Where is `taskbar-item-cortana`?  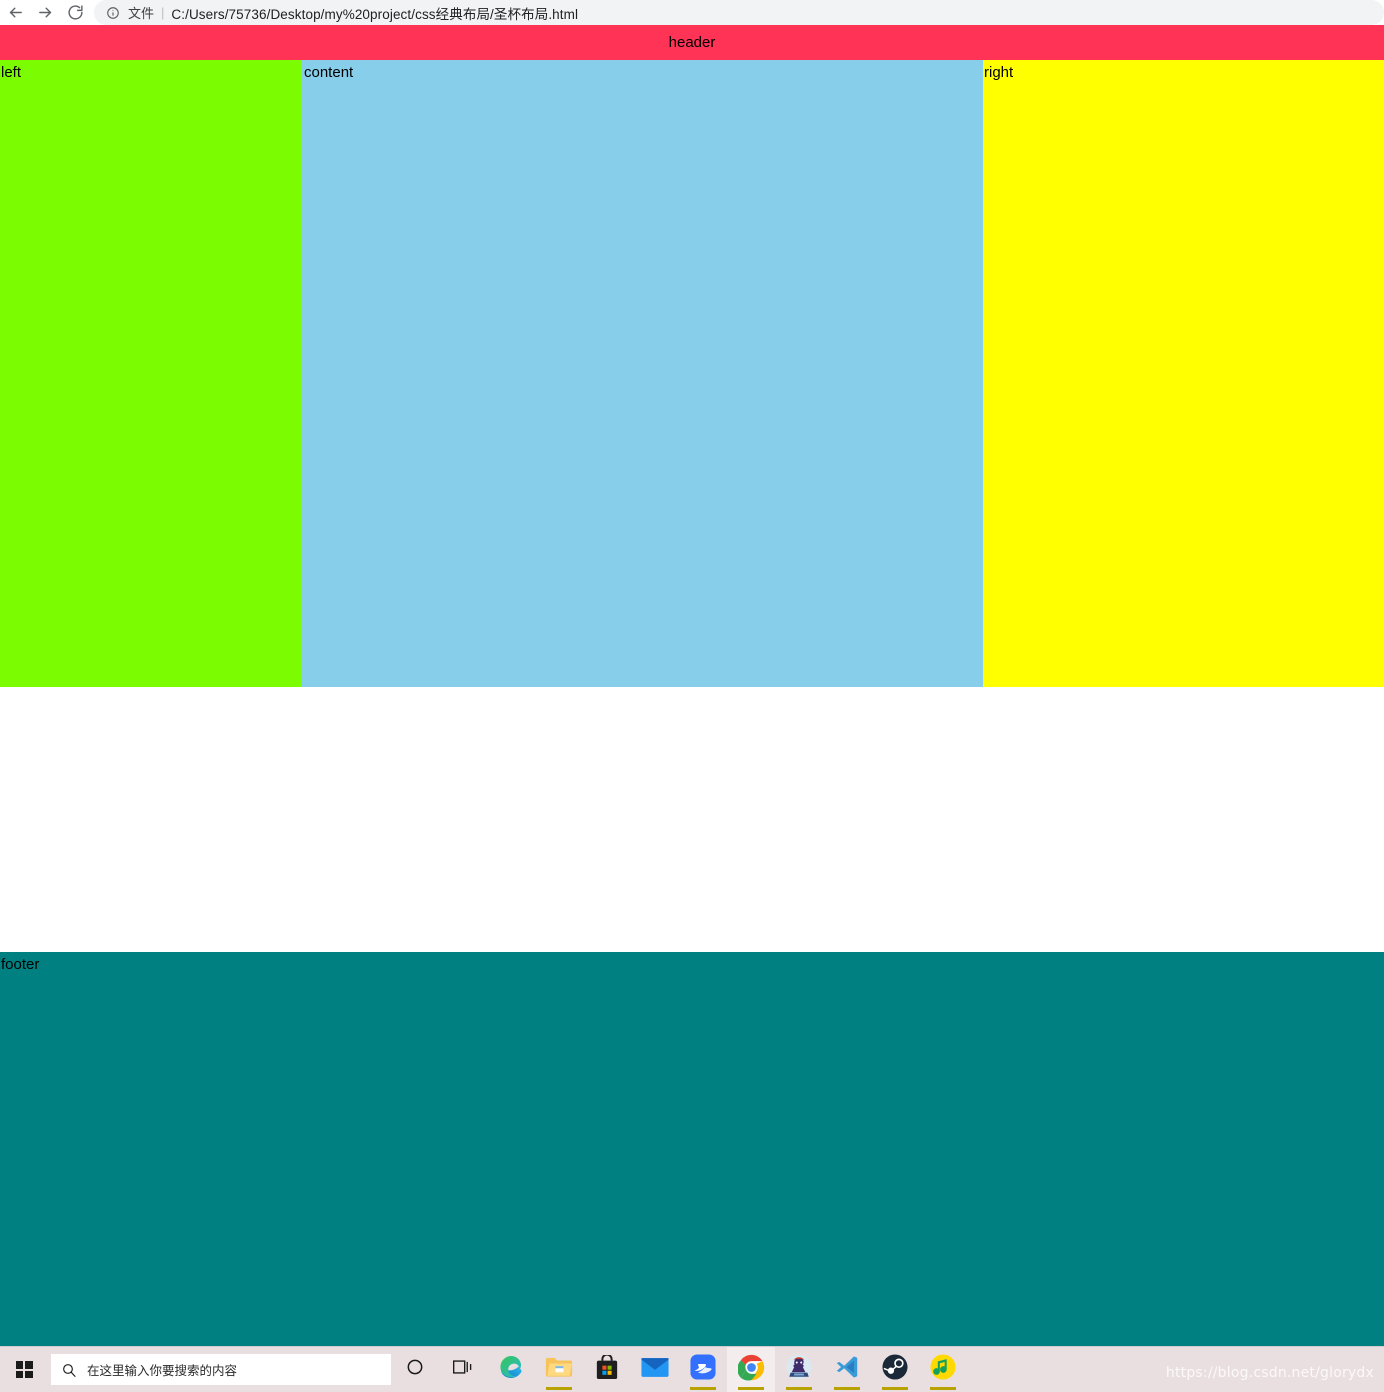 taskbar-item-cortana is located at coordinates (415, 1369).